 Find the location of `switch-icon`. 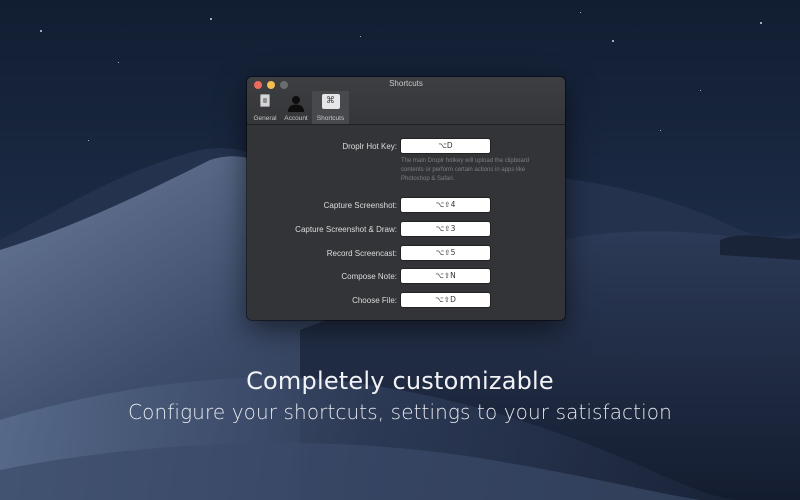

switch-icon is located at coordinates (265, 100).